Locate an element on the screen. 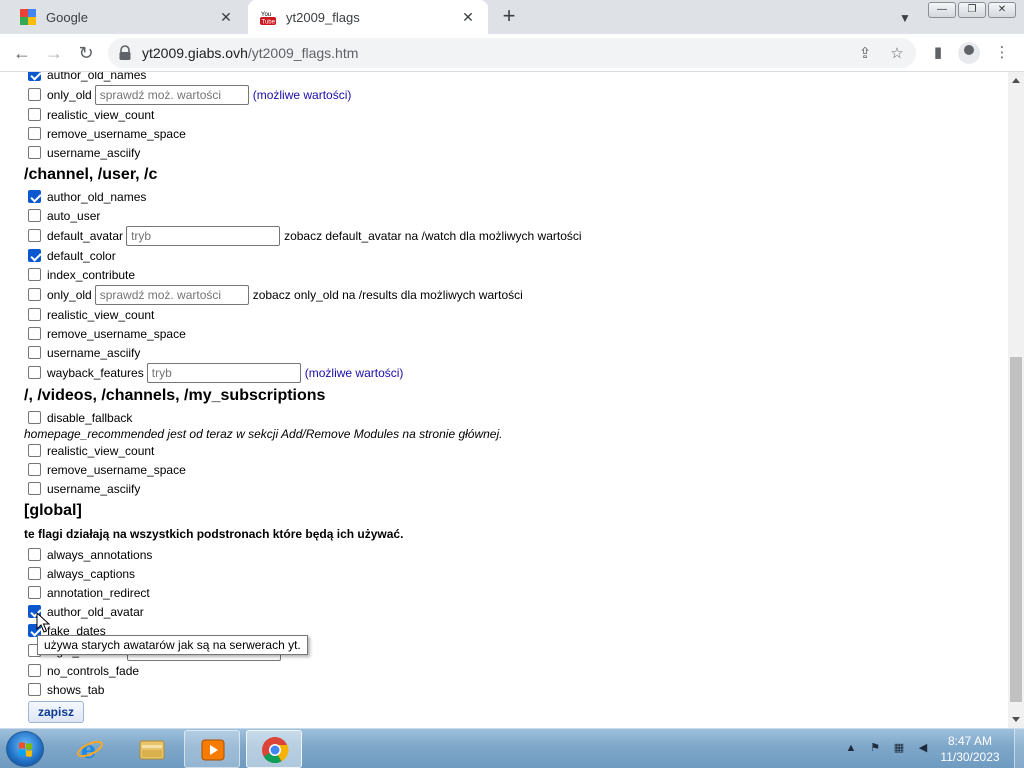 This screenshot has height=768, width=1024. flag-row: always_captions is located at coordinates (504, 573).